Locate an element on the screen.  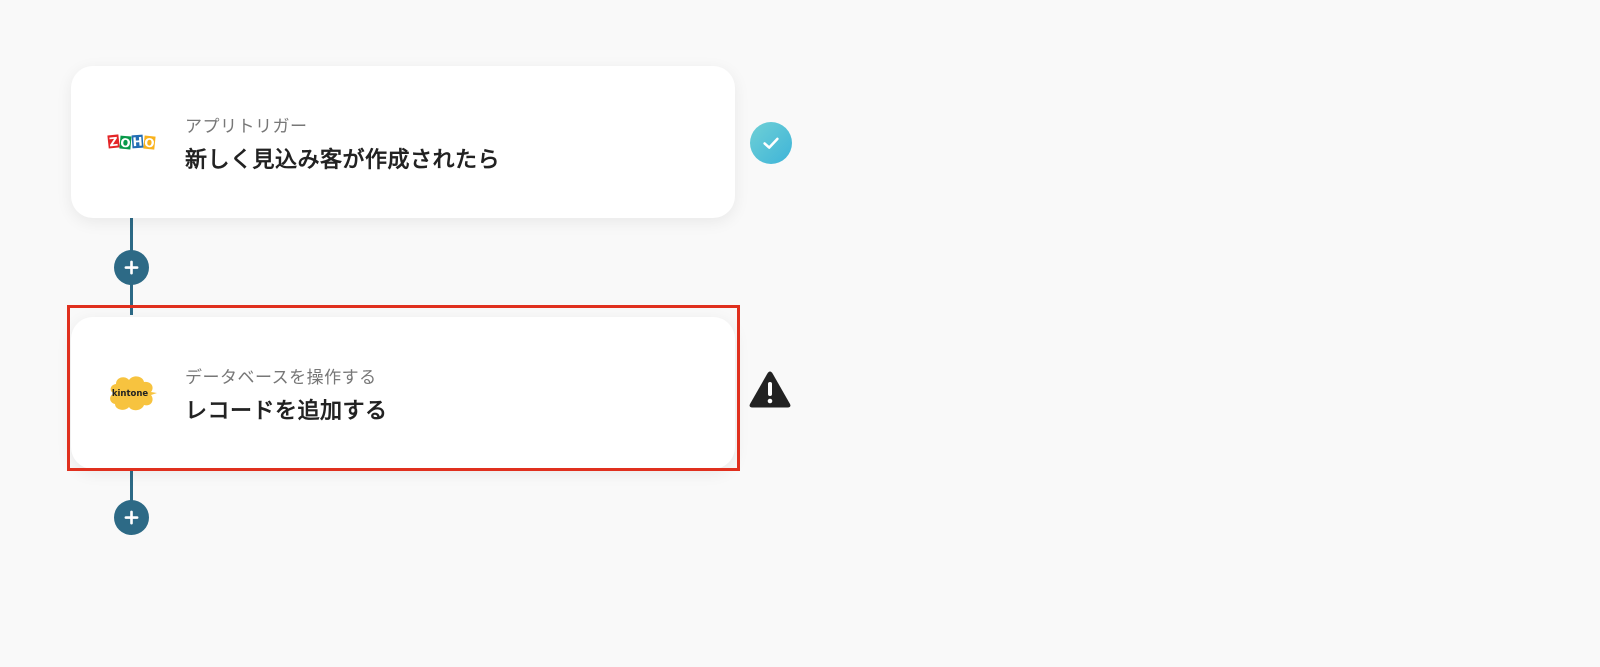
kintone-logo-icon: kintone is located at coordinates (132, 393).